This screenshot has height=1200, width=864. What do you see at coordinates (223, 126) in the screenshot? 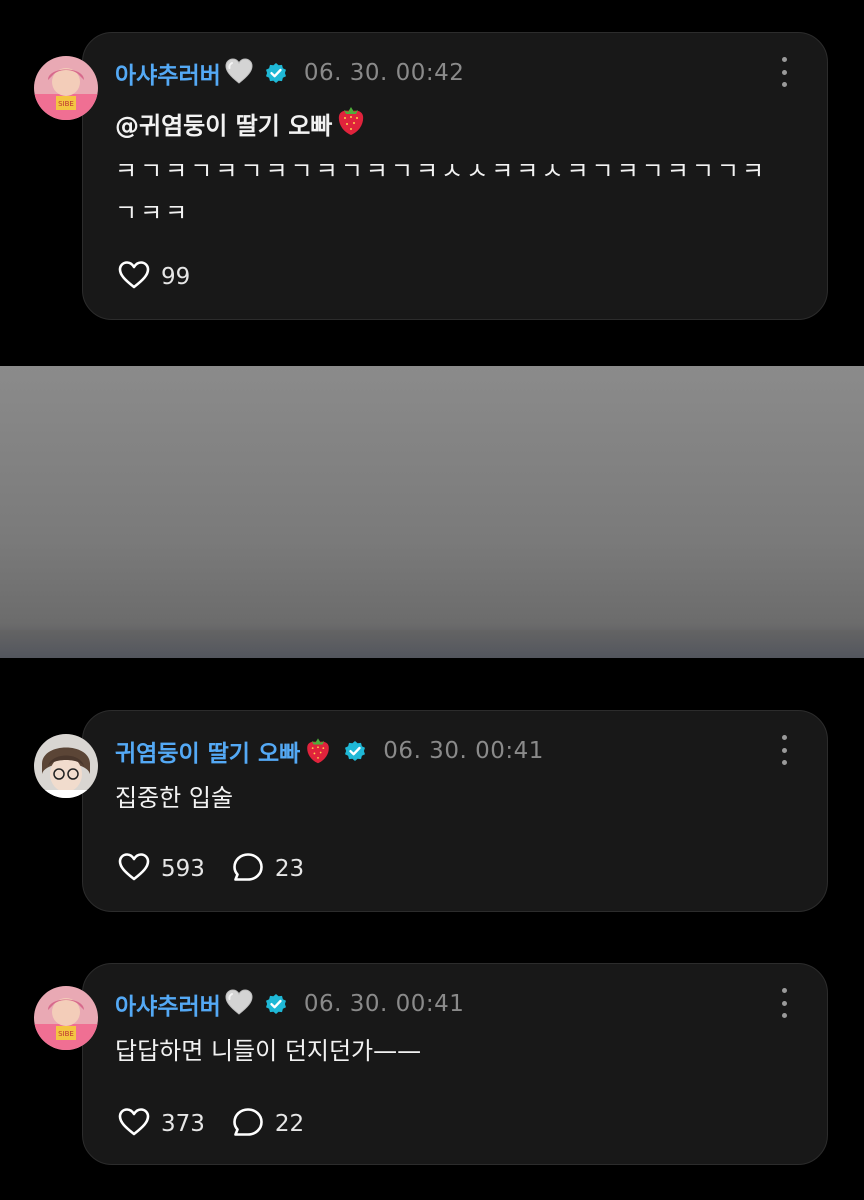
I see `mention-link: @귀염둥이 딸기 오빠` at bounding box center [223, 126].